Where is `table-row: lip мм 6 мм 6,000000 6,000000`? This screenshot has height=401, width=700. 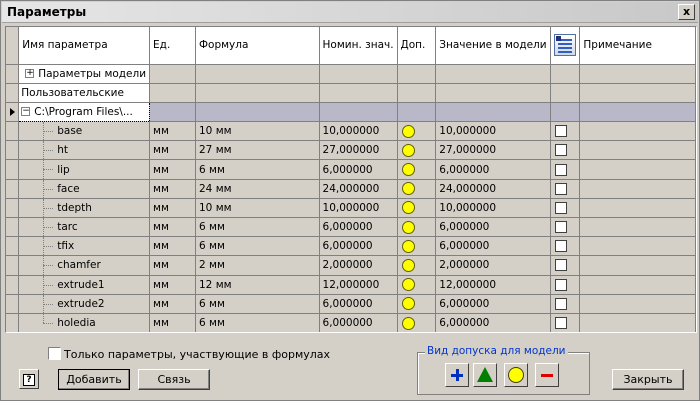 table-row: lip мм 6 мм 6,000000 6,000000 is located at coordinates (351, 169).